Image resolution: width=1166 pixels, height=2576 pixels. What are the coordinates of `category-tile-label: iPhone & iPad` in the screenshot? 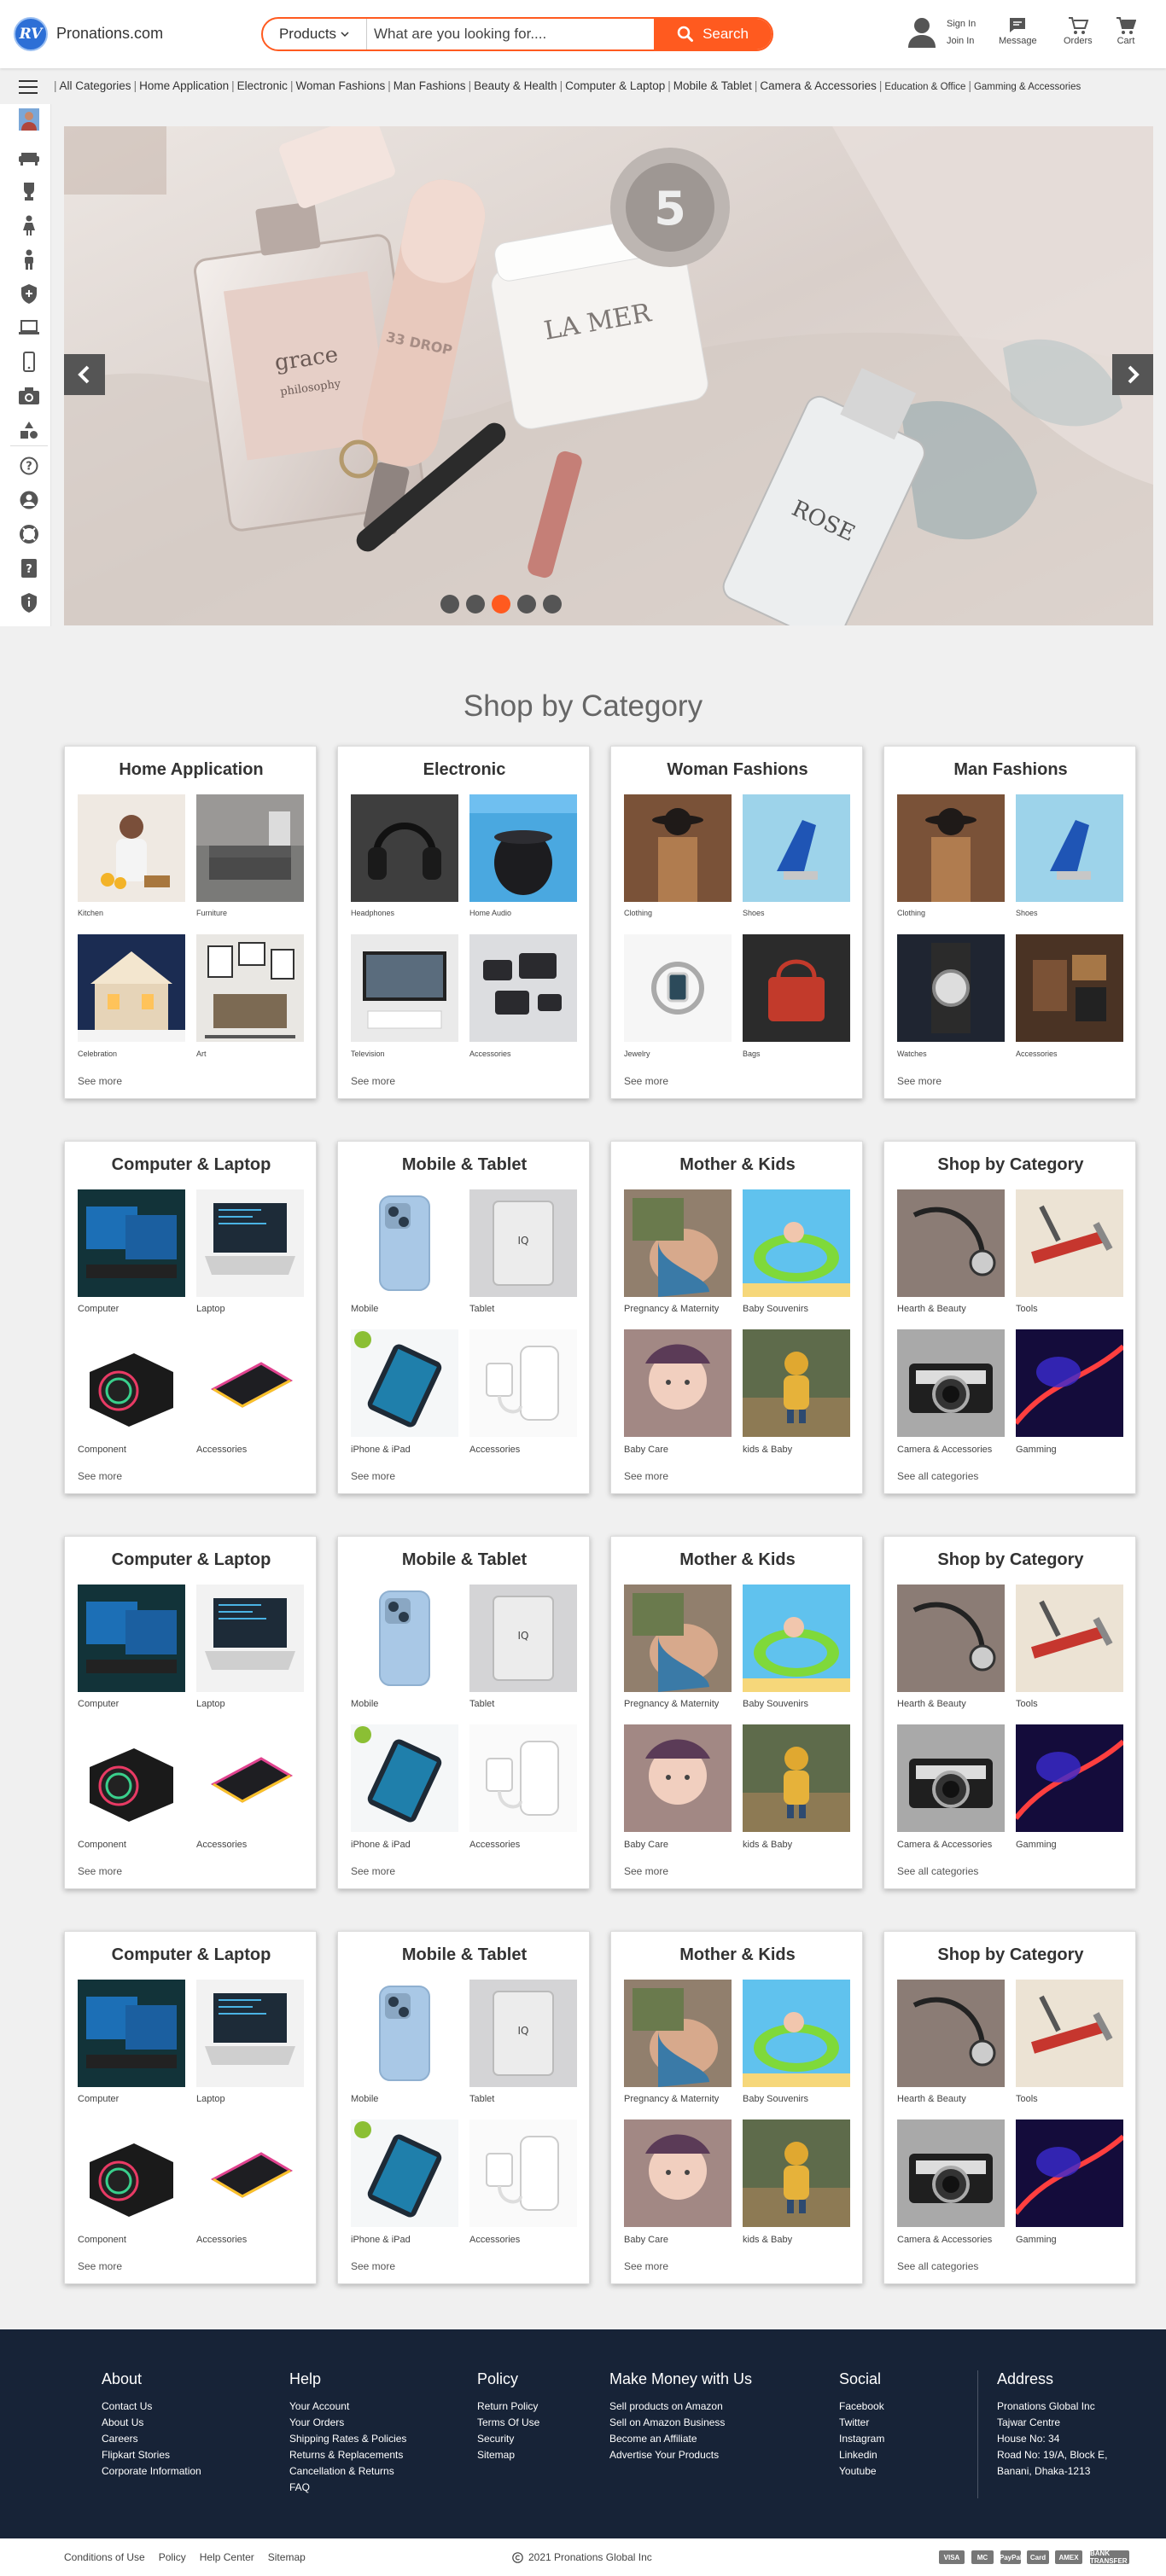 It's located at (381, 1450).